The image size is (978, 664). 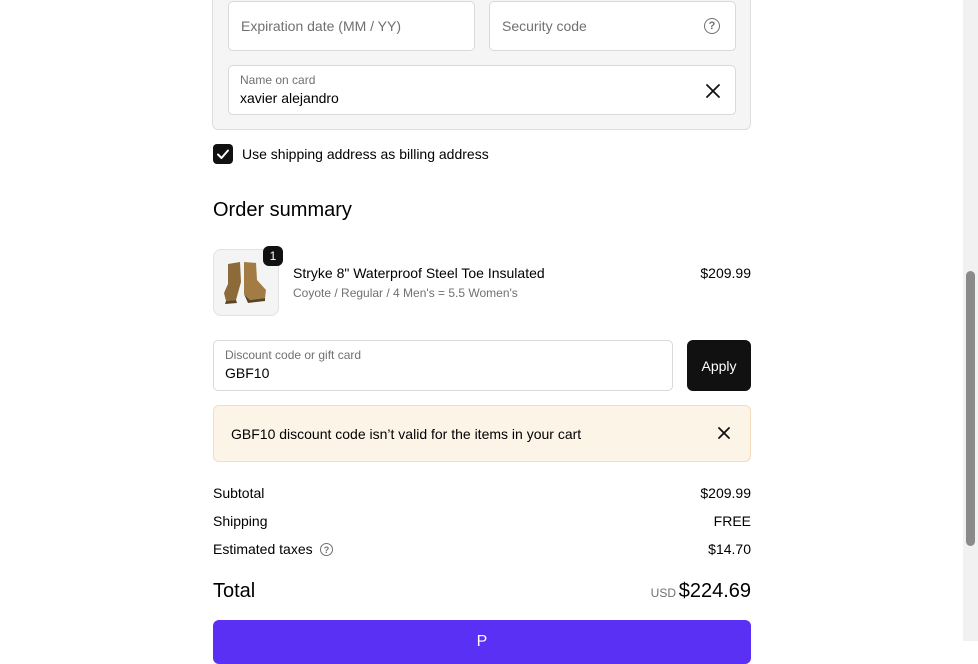 I want to click on help-icon: ?, so click(x=712, y=26).